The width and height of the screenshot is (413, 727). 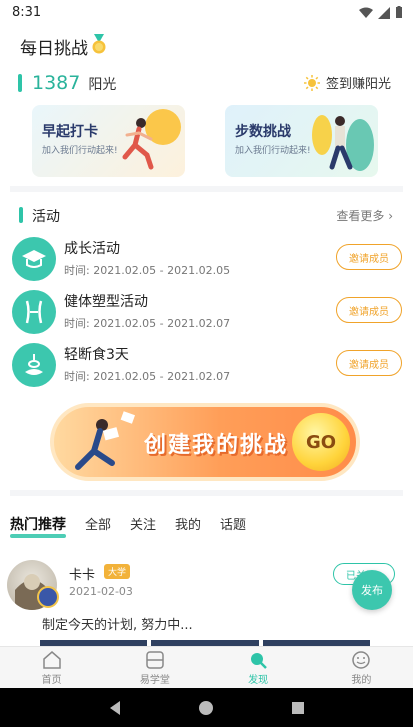 I want to click on recents-icon, so click(x=298, y=708).